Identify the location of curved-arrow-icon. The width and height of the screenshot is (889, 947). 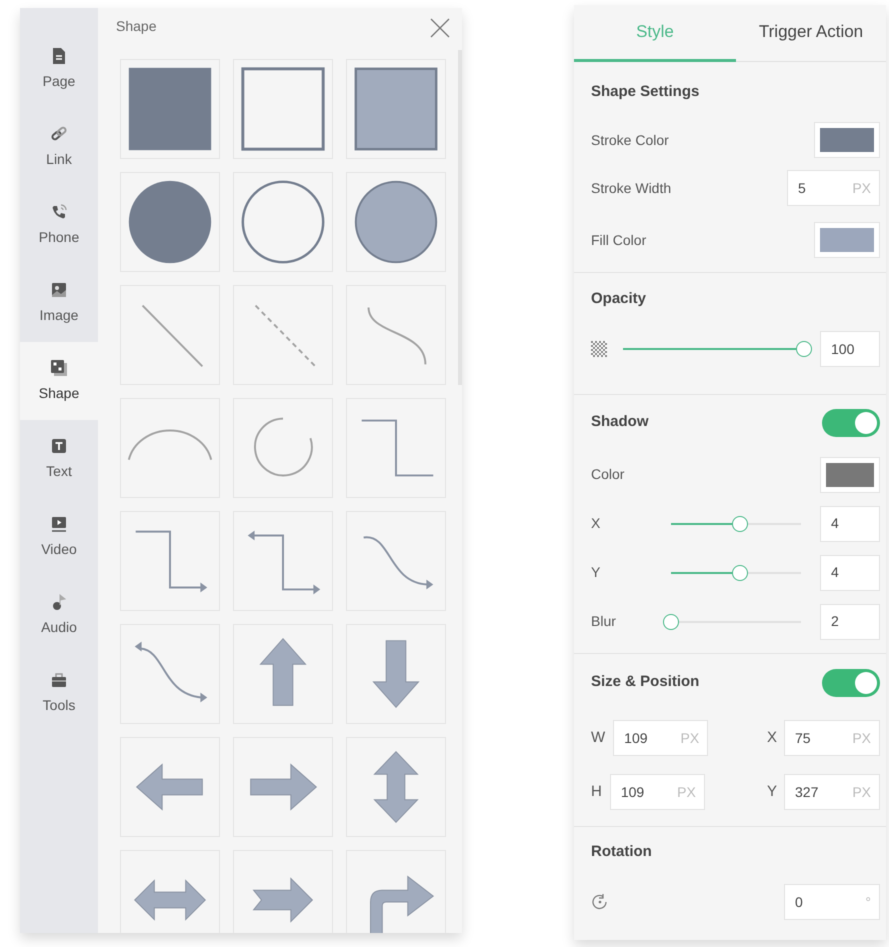
(399, 563).